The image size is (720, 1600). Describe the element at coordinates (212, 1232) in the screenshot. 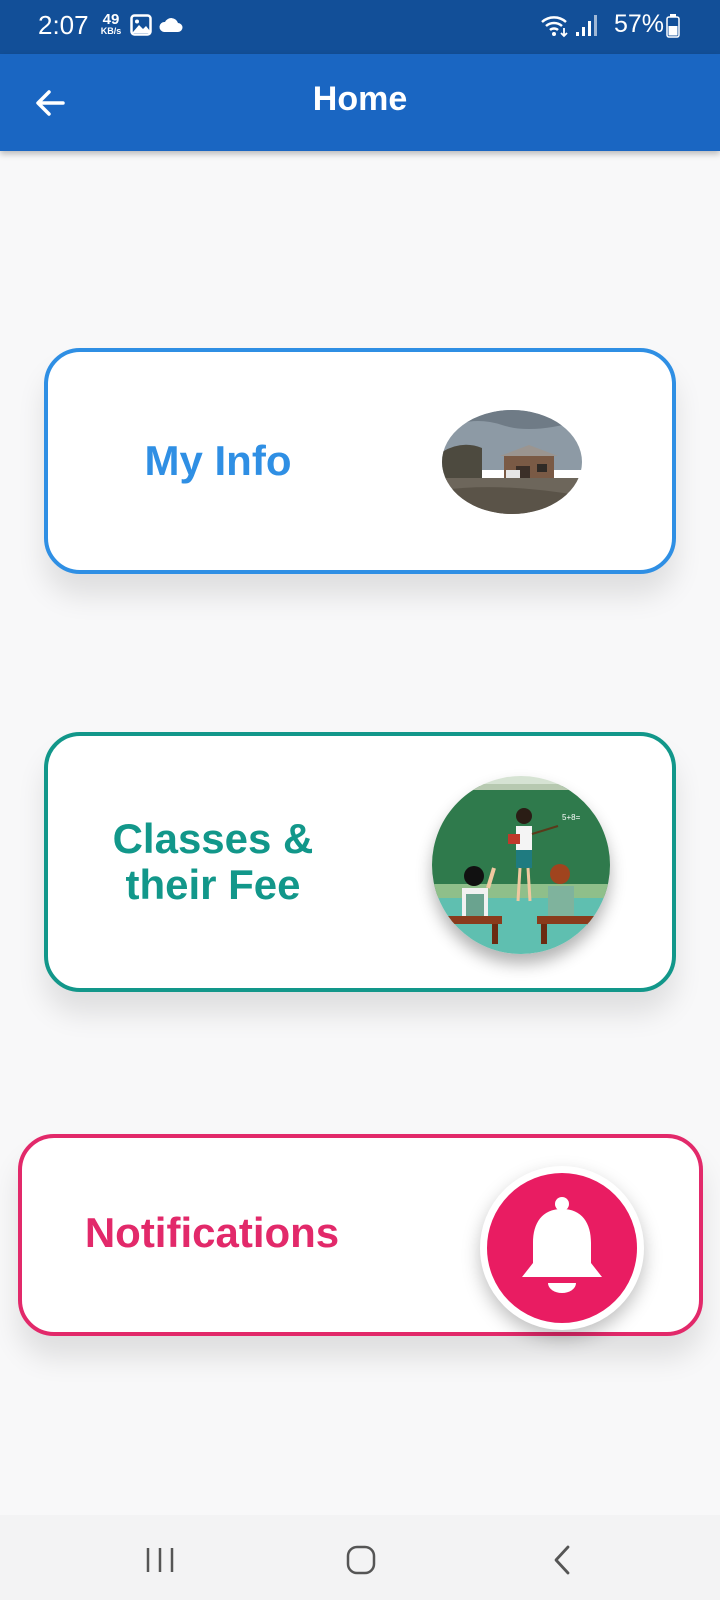

I see `notifications-label: Notifications` at that location.